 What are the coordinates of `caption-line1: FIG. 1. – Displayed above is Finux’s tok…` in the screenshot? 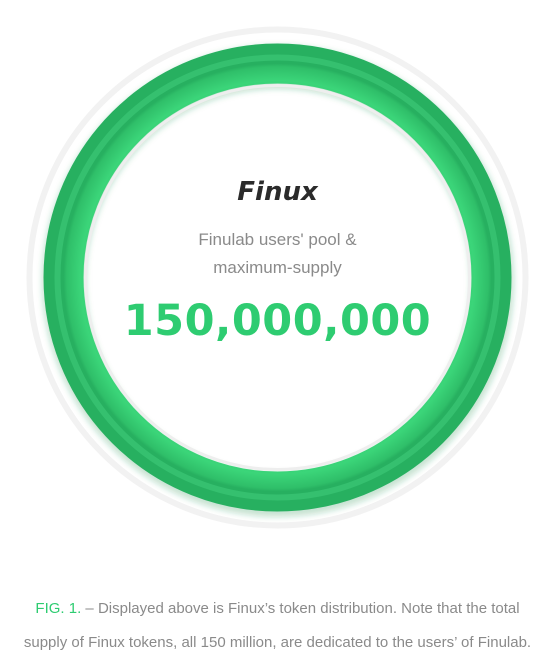 It's located at (277, 609).